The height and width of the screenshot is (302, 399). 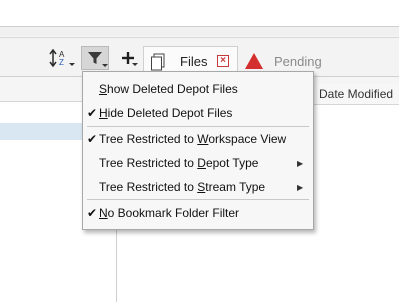 What do you see at coordinates (254, 61) in the screenshot?
I see `warning-triangle-icon` at bounding box center [254, 61].